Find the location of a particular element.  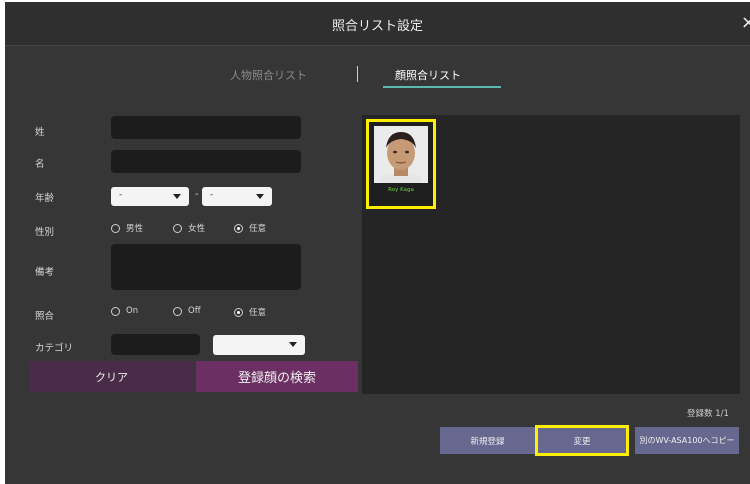

gender-radio-any: 任意 is located at coordinates (250, 228).